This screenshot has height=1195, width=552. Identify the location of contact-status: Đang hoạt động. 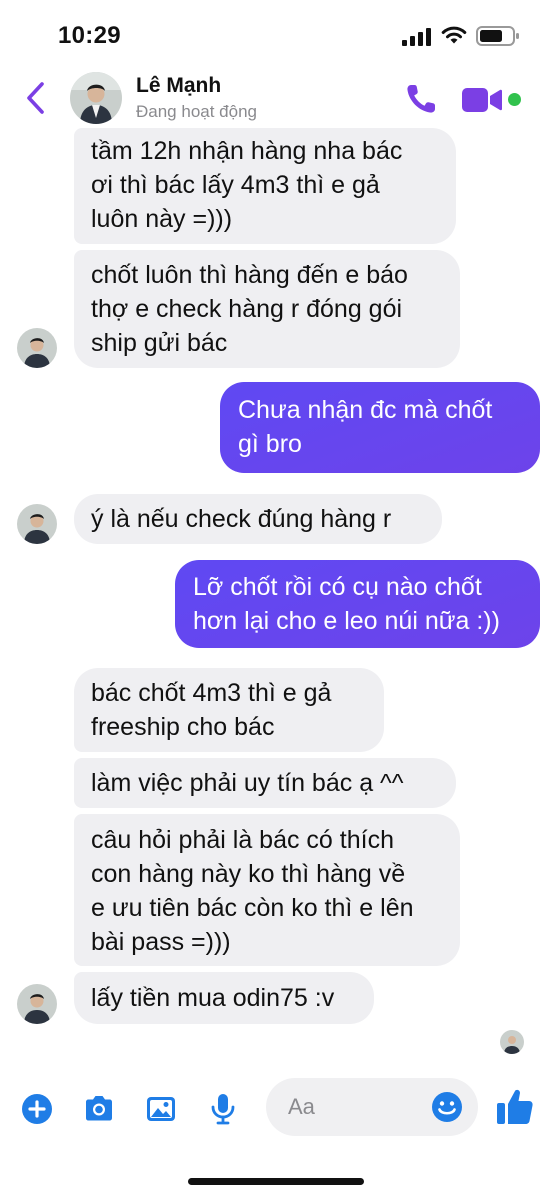
(196, 111).